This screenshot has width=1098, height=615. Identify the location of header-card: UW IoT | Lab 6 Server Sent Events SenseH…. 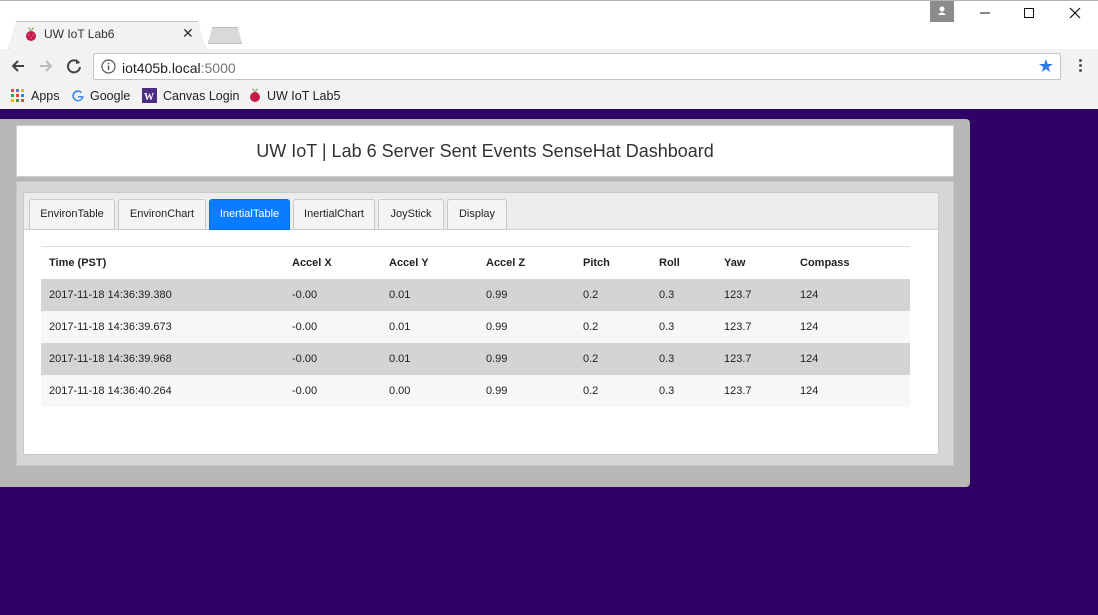
(485, 151).